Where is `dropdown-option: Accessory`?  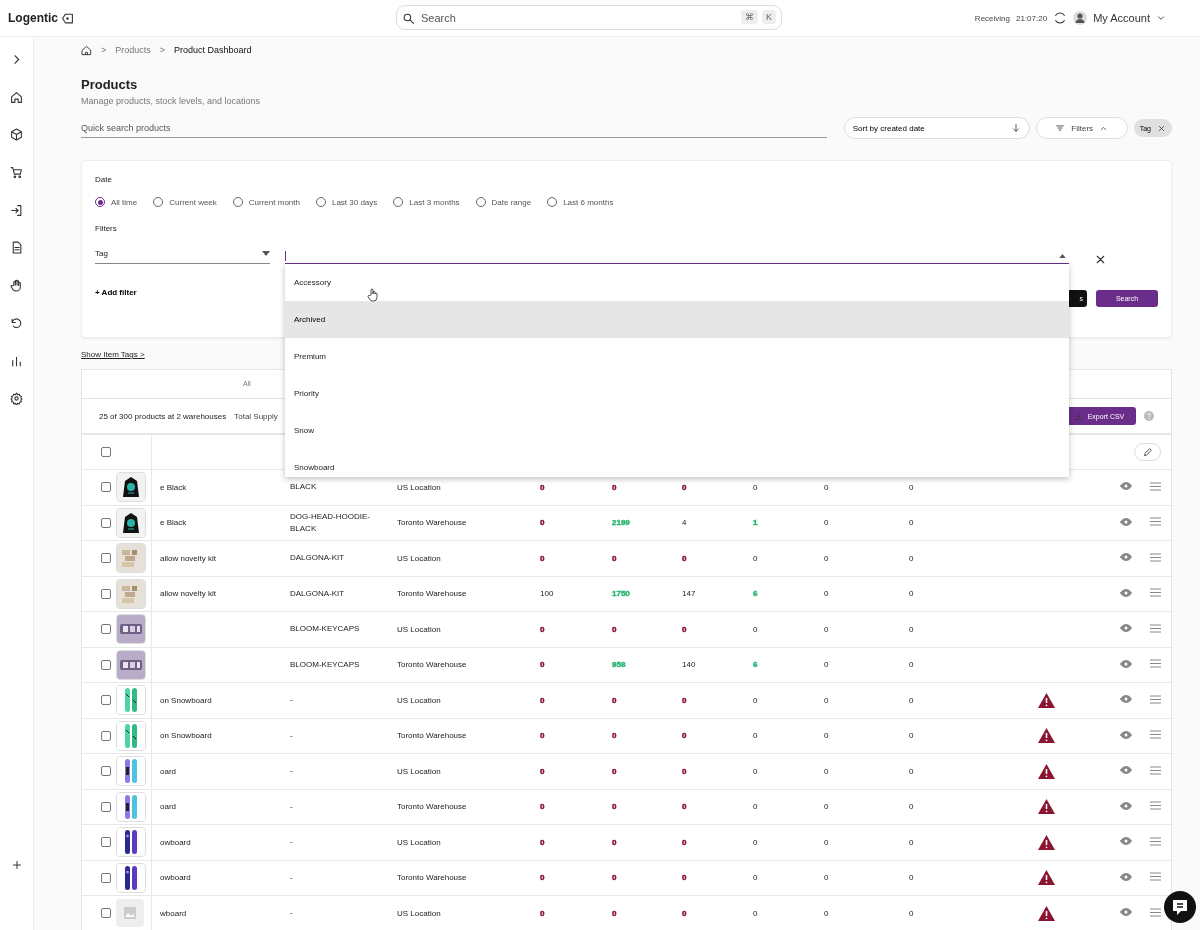
dropdown-option: Accessory is located at coordinates (677, 282).